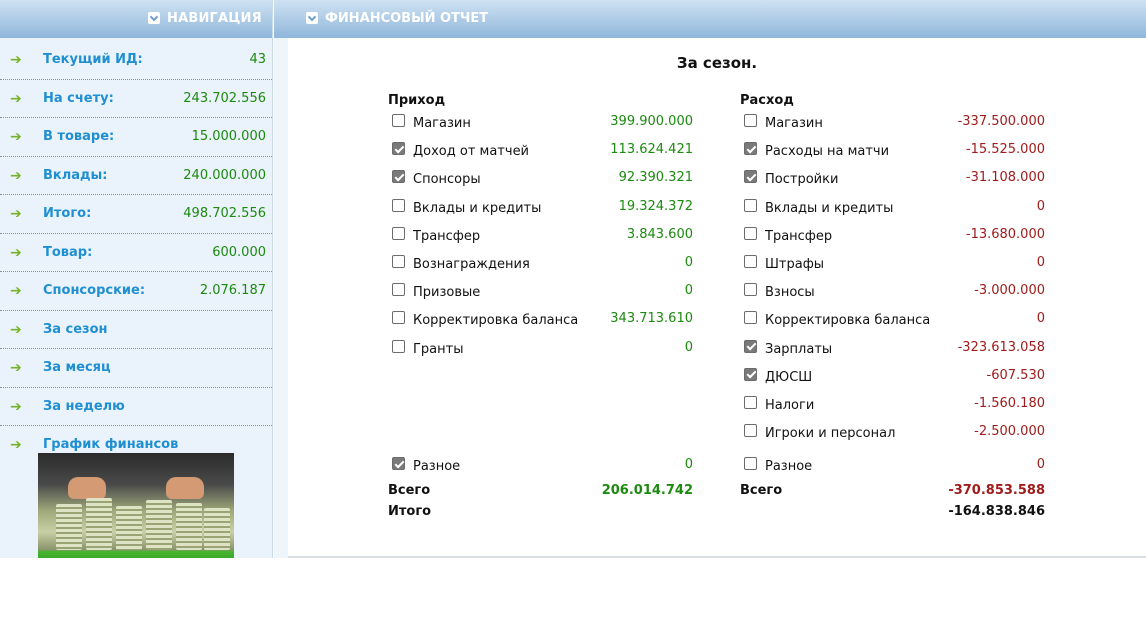 The height and width of the screenshot is (630, 1146). What do you see at coordinates (136, 99) in the screenshot?
I see `nav-item-balance: ➔ На счету: 243.702.556` at bounding box center [136, 99].